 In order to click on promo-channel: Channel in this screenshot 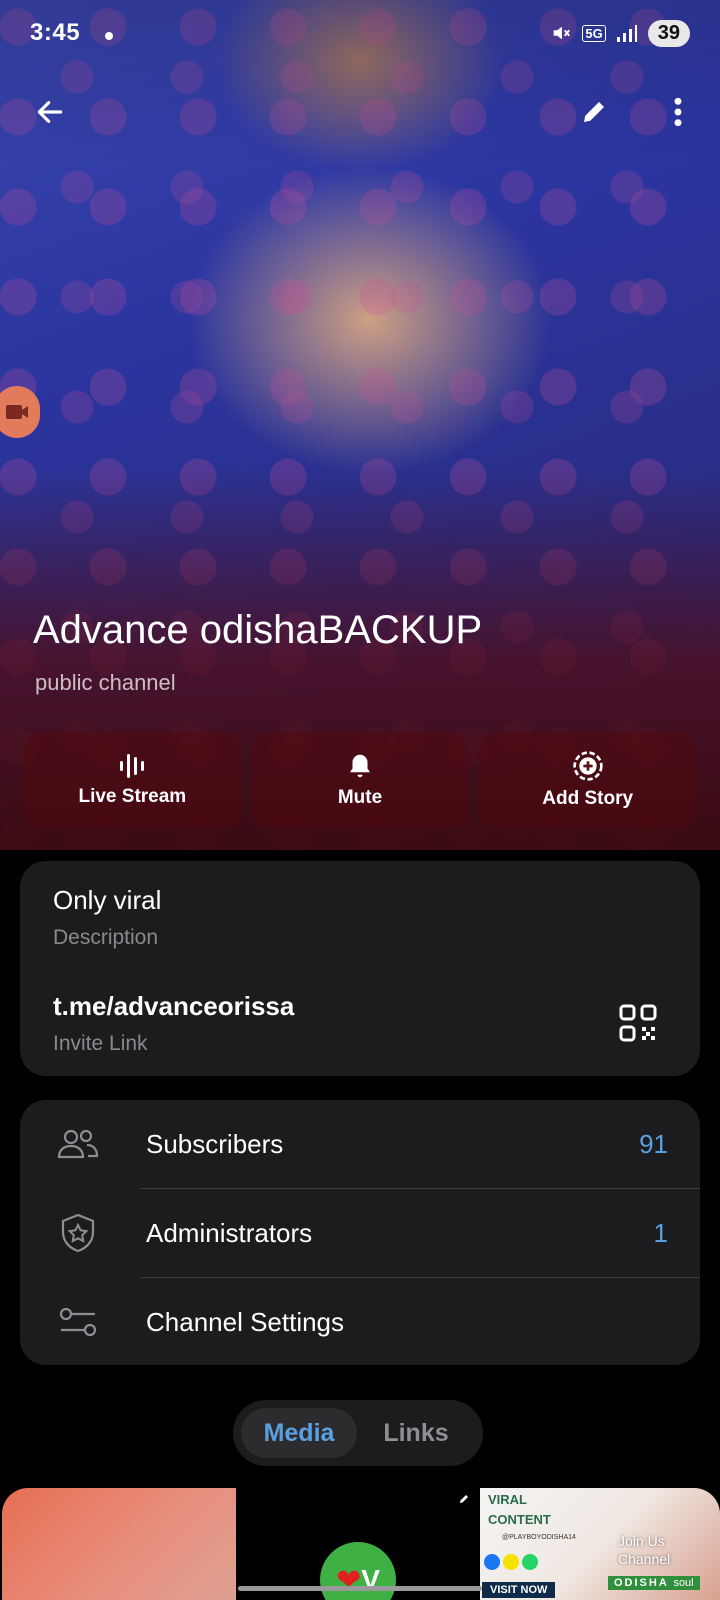, I will do `click(644, 1559)`.